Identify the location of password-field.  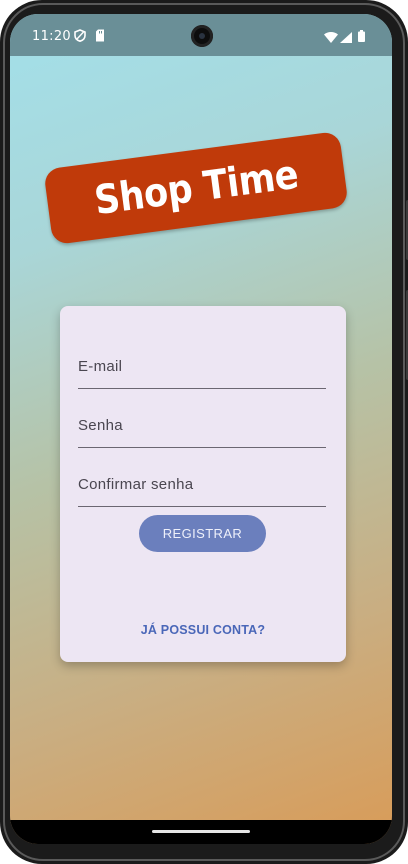
(202, 419).